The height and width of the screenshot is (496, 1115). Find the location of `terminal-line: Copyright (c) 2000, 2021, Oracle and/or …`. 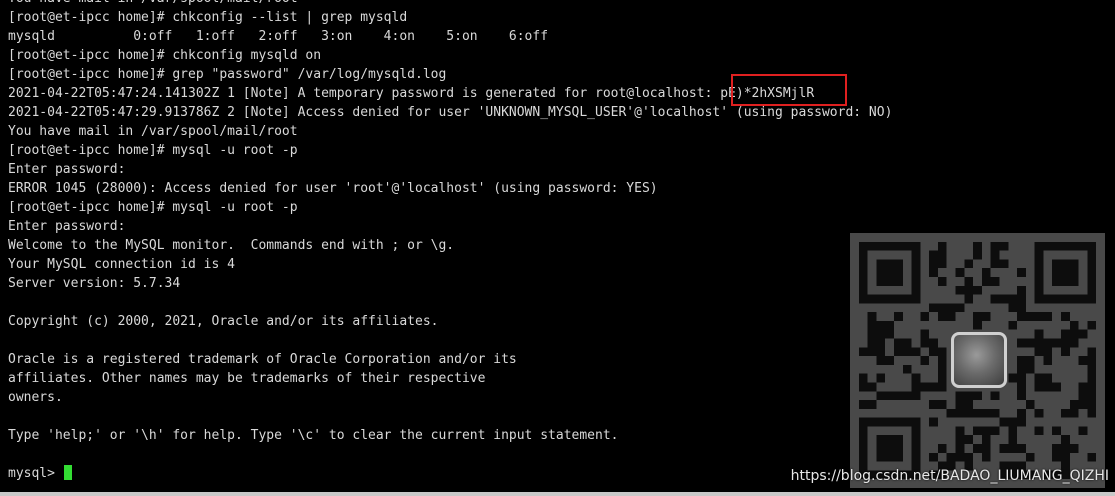

terminal-line: Copyright (c) 2000, 2021, Oracle and/or … is located at coordinates (223, 321).